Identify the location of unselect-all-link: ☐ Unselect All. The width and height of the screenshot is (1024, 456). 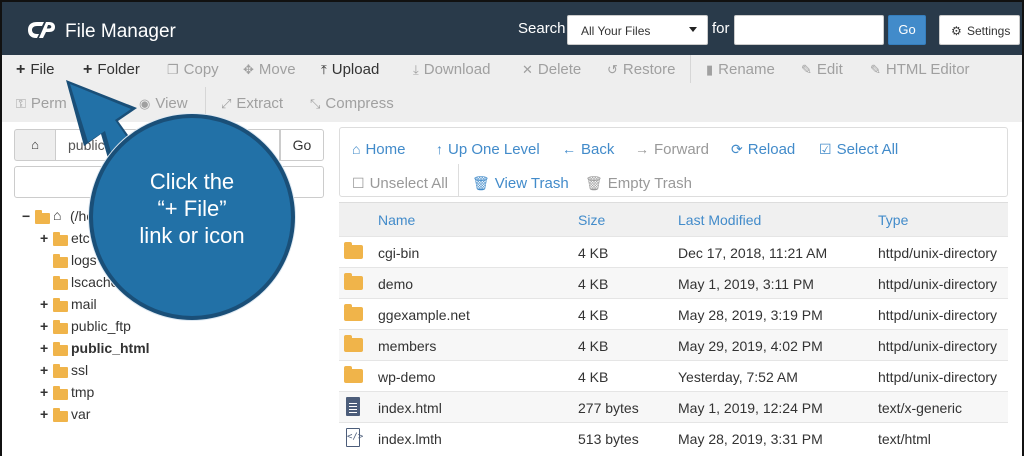
(400, 183).